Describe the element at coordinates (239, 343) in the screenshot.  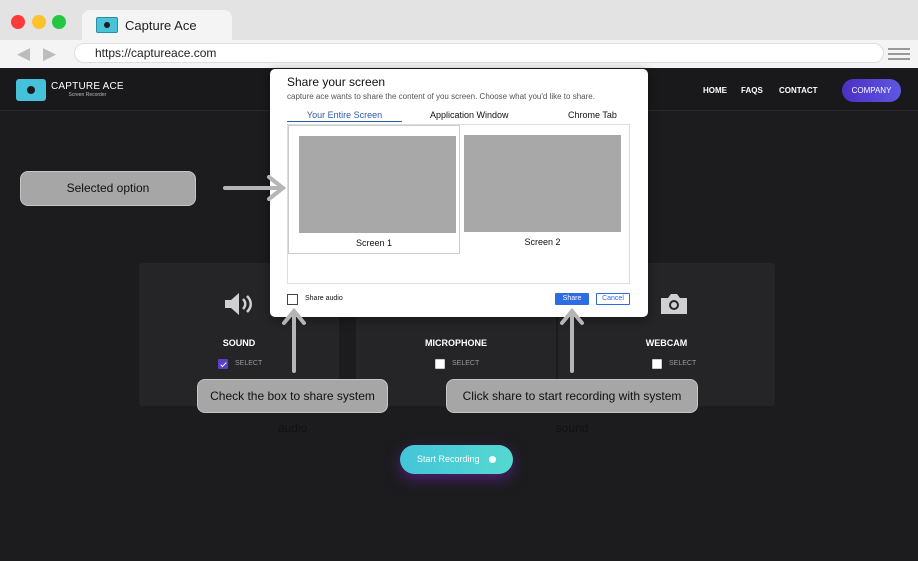
I see `sound-label: SOUND` at that location.